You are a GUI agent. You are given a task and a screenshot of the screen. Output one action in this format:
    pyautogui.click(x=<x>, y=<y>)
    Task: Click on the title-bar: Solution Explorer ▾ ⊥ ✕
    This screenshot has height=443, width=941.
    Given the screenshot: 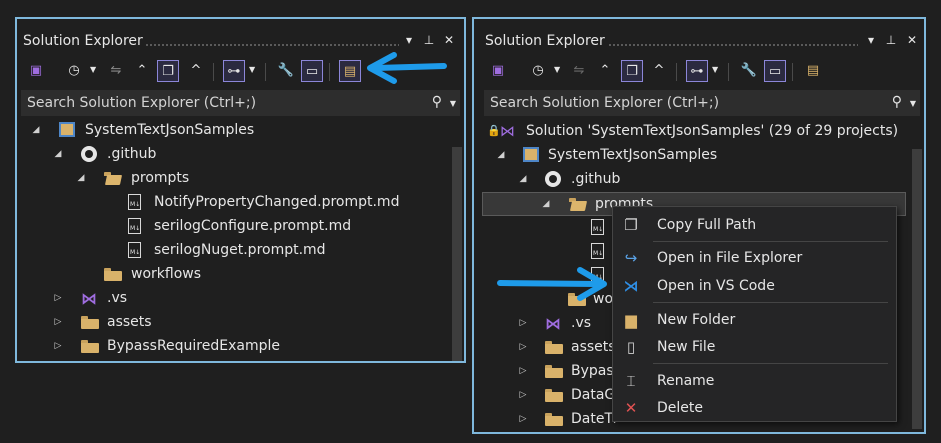 What is the action you would take?
    pyautogui.click(x=699, y=34)
    